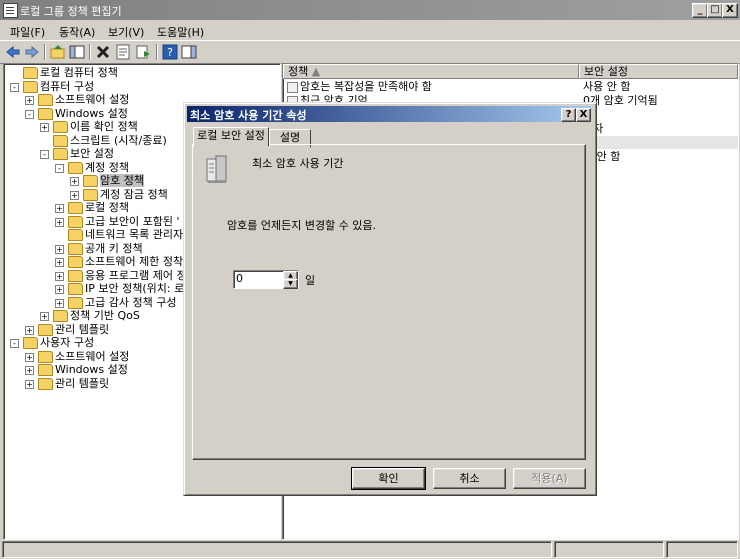 This screenshot has height=559, width=740. I want to click on tree-node: 로컬 컴퓨터 정책, so click(142, 72).